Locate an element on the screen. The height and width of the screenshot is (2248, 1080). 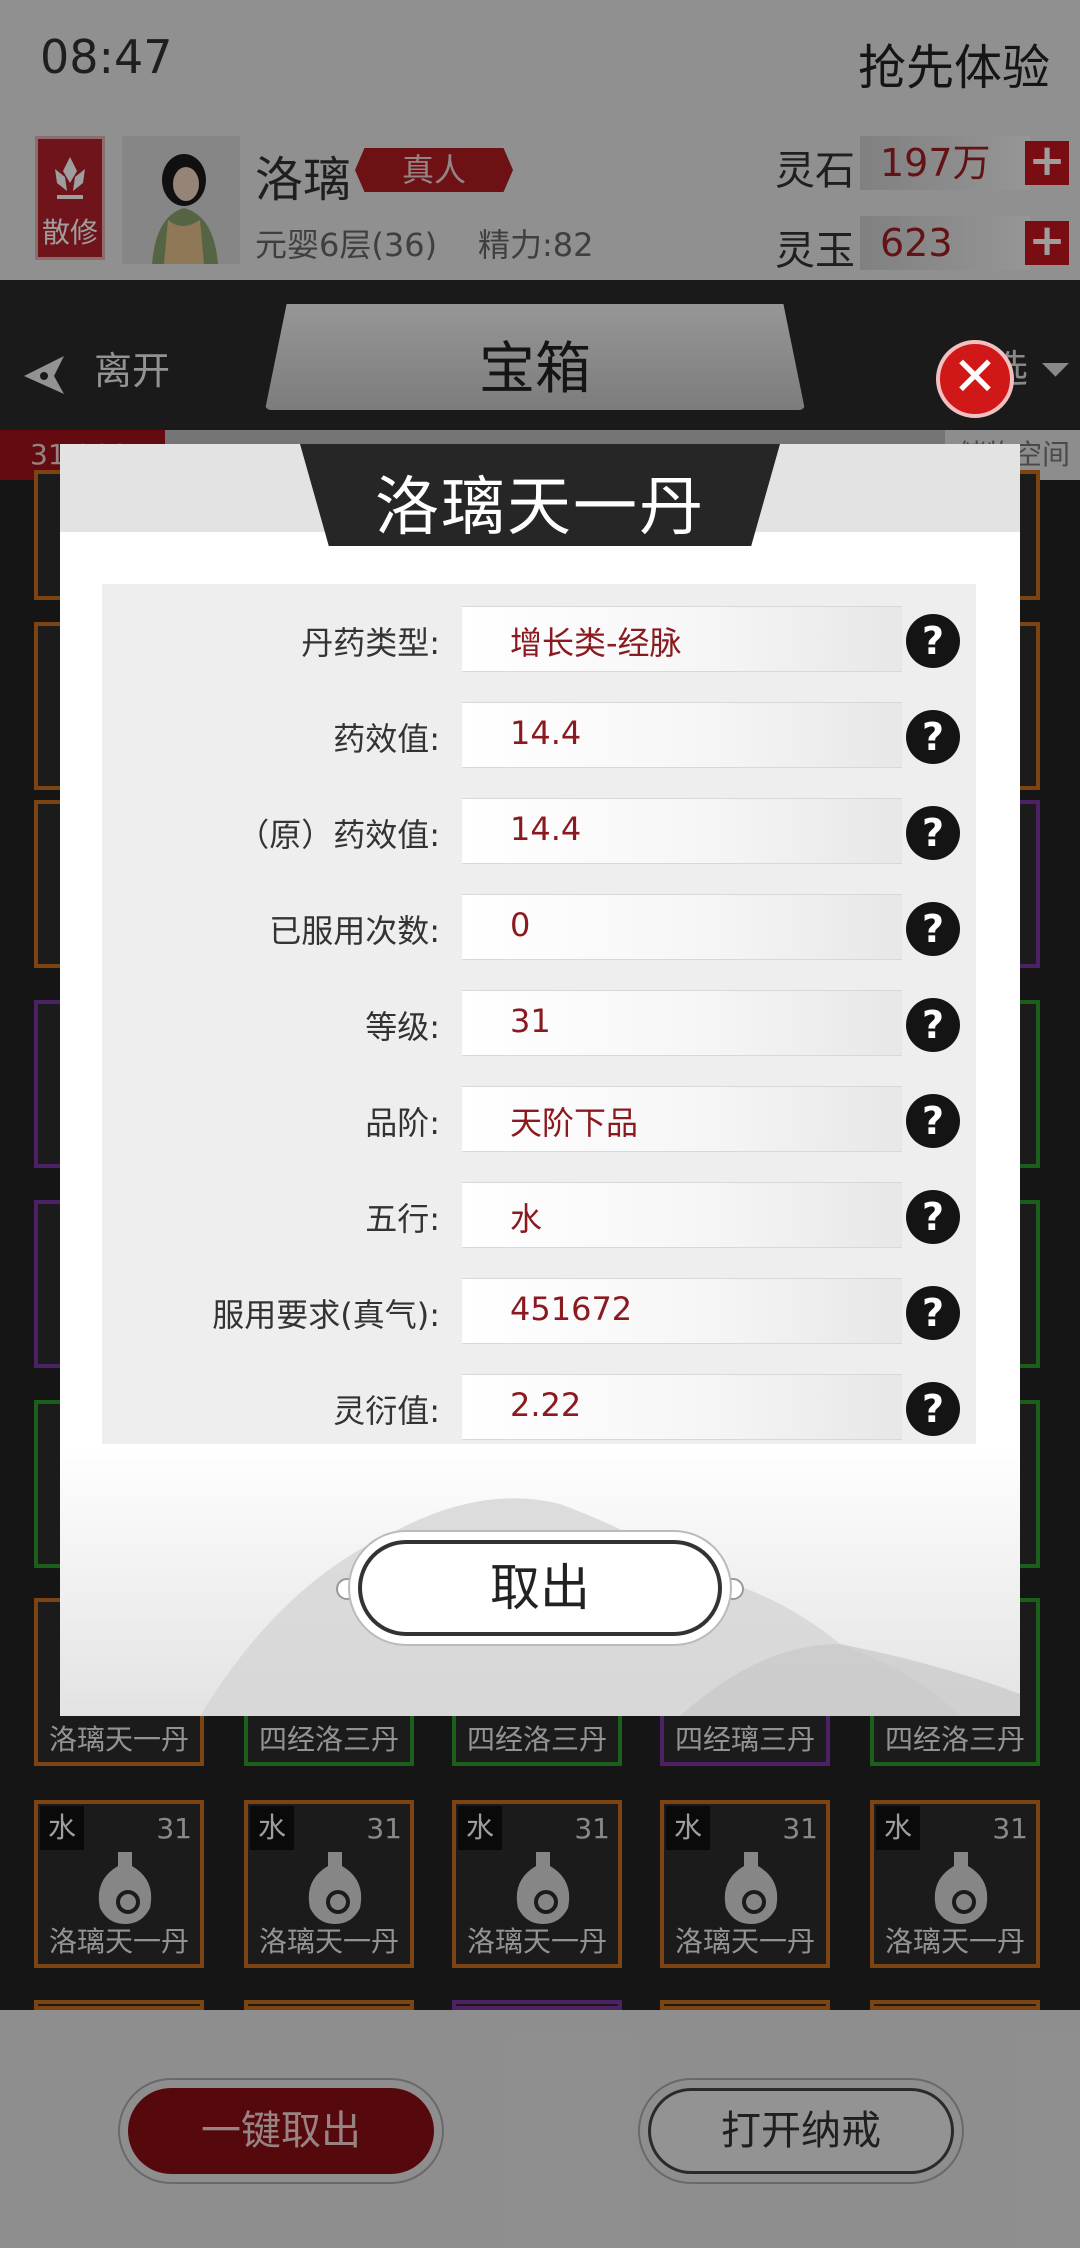
property-row: 品阶: 天阶下品 ? is located at coordinates (539, 1122).